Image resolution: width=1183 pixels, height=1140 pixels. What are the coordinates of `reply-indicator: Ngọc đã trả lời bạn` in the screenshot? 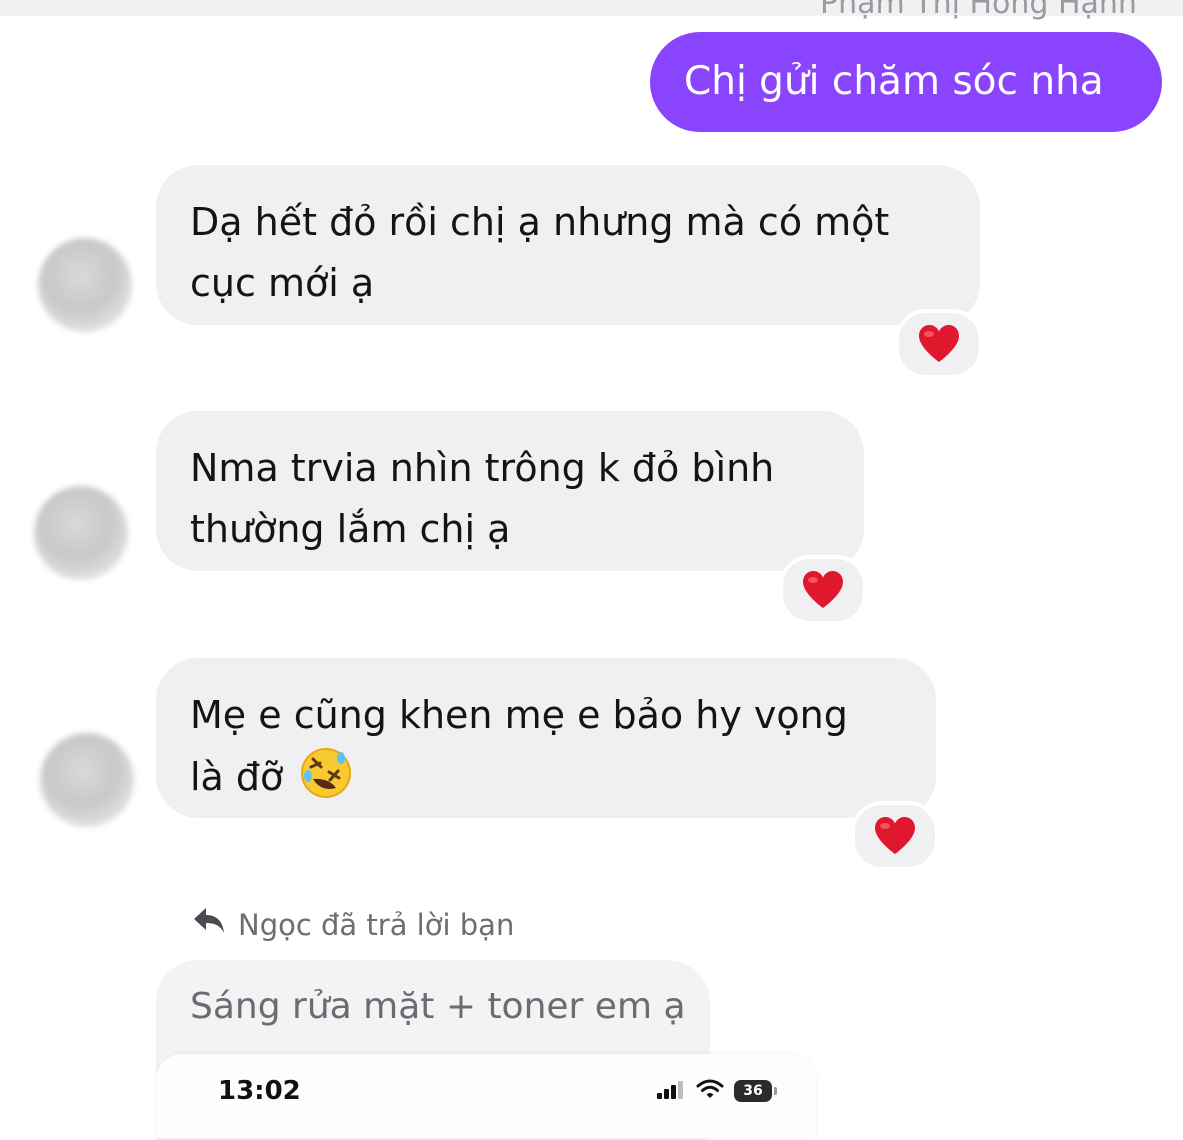 It's located at (353, 924).